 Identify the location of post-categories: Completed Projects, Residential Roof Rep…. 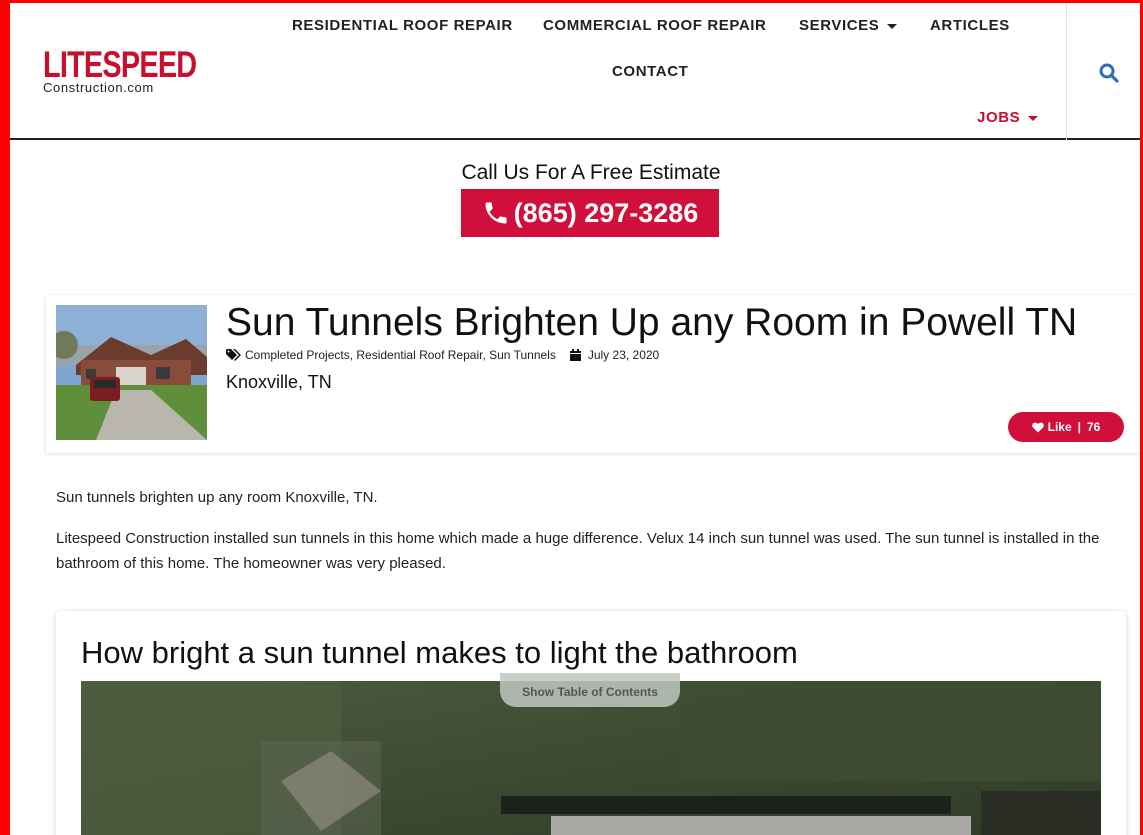
(400, 355).